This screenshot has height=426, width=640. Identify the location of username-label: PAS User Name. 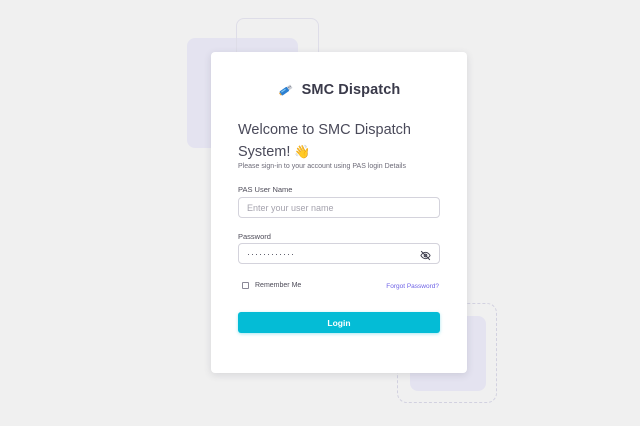
(265, 189).